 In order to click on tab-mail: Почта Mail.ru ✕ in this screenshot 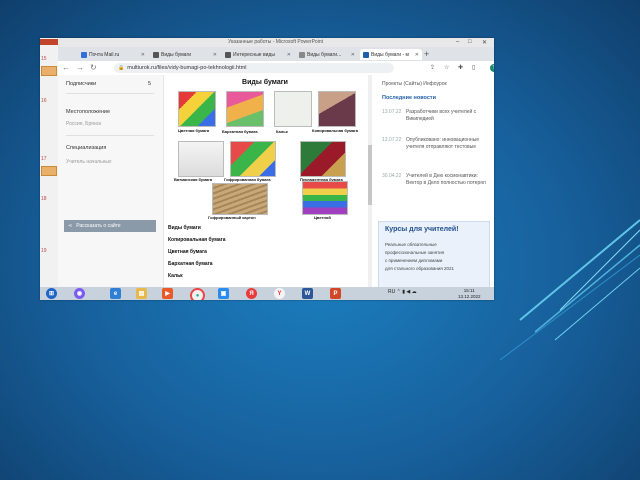, I will do `click(113, 54)`.